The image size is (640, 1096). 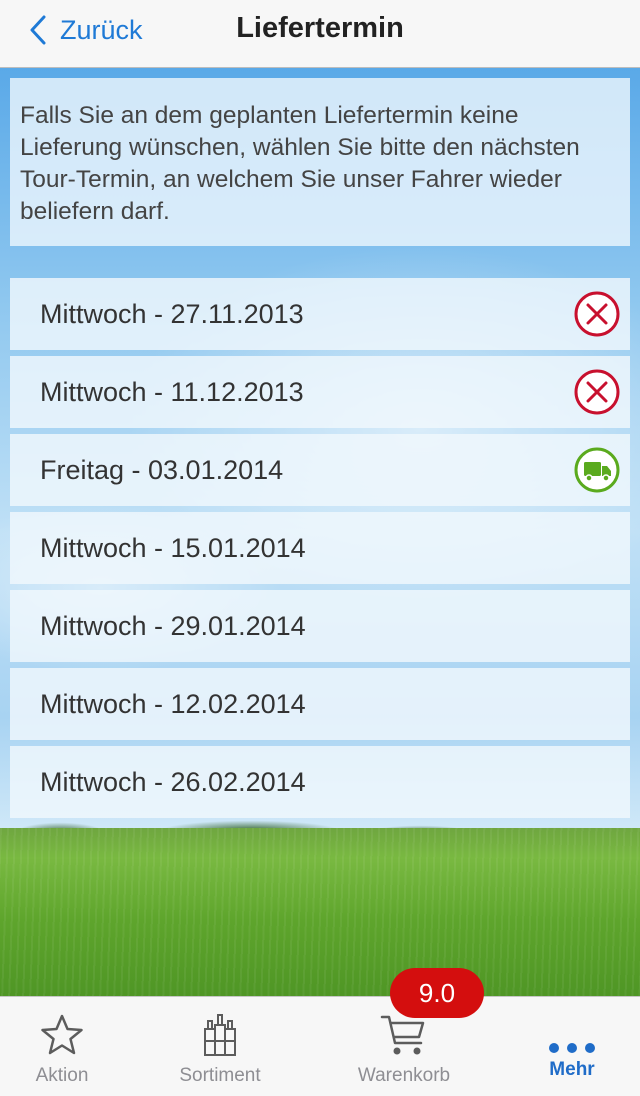 What do you see at coordinates (173, 703) in the screenshot?
I see `date-label: Mittwoch - 12.02.2014` at bounding box center [173, 703].